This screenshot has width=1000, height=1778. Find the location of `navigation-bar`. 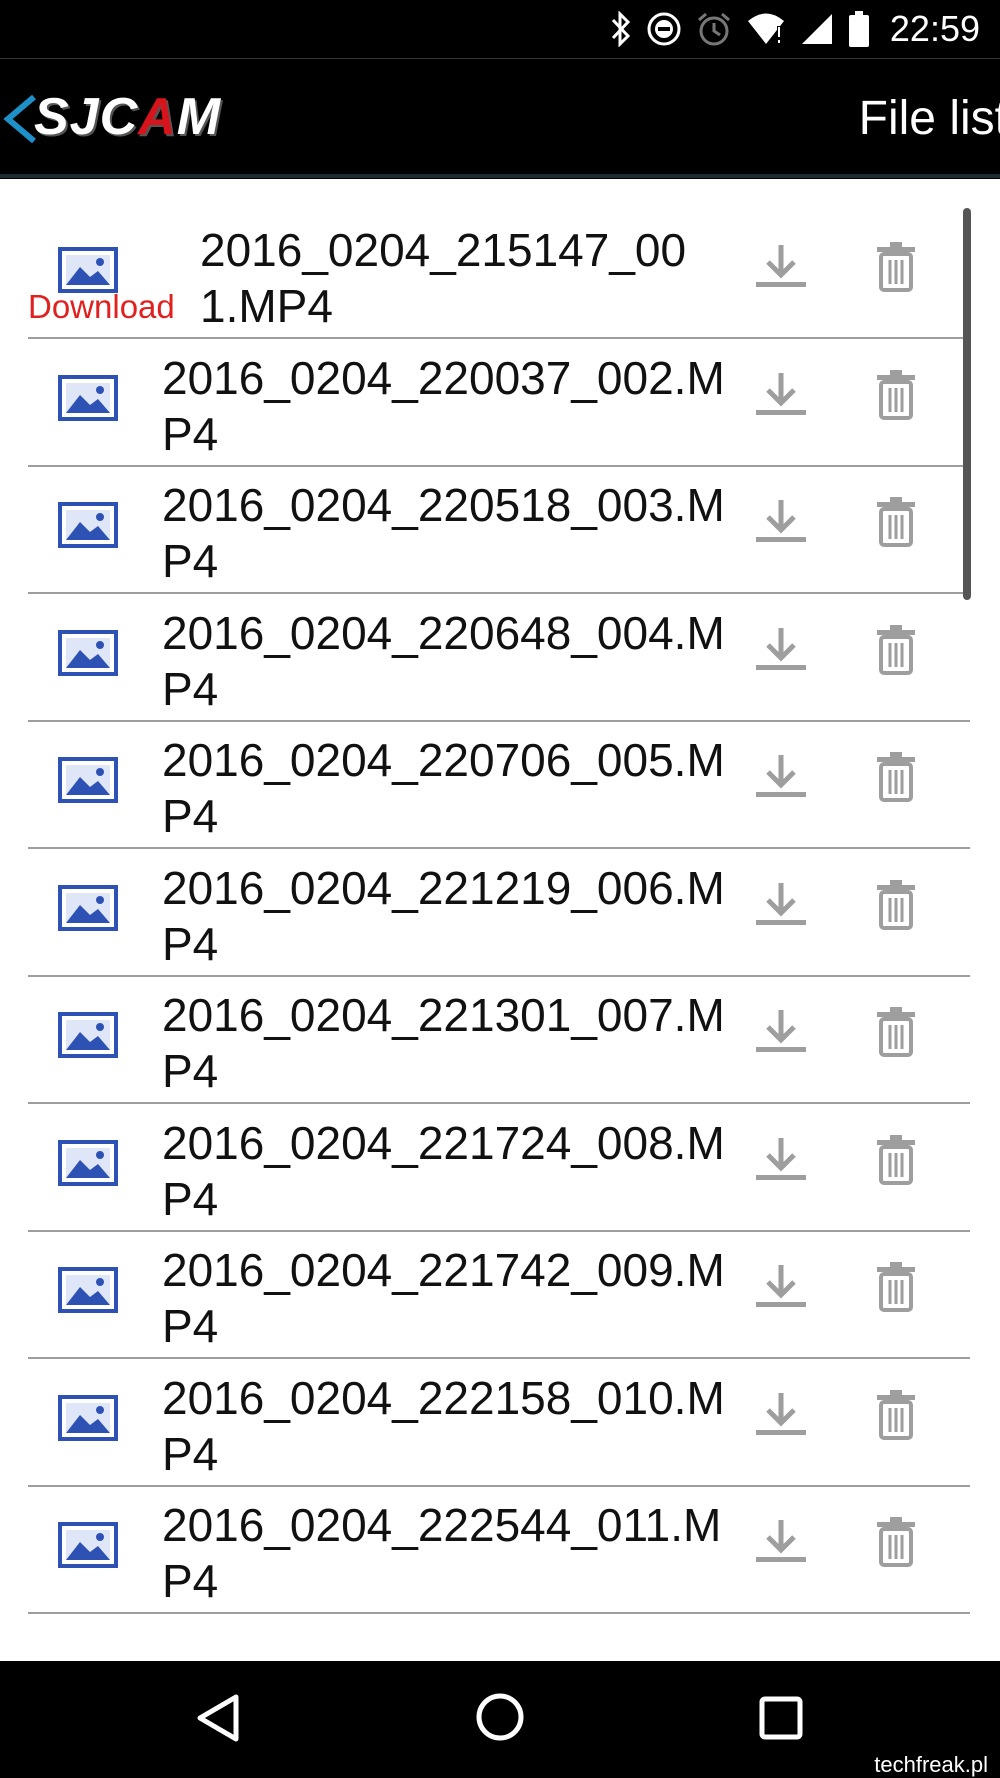

navigation-bar is located at coordinates (500, 1719).